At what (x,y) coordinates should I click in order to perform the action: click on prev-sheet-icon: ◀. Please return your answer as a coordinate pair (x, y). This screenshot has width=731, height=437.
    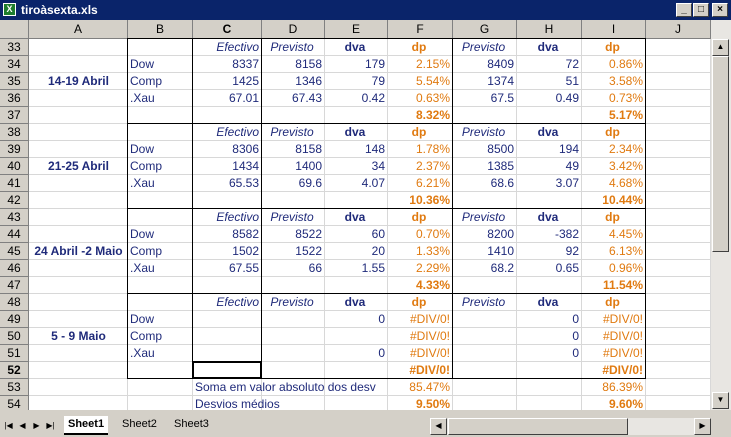
    Looking at the image, I should click on (22, 426).